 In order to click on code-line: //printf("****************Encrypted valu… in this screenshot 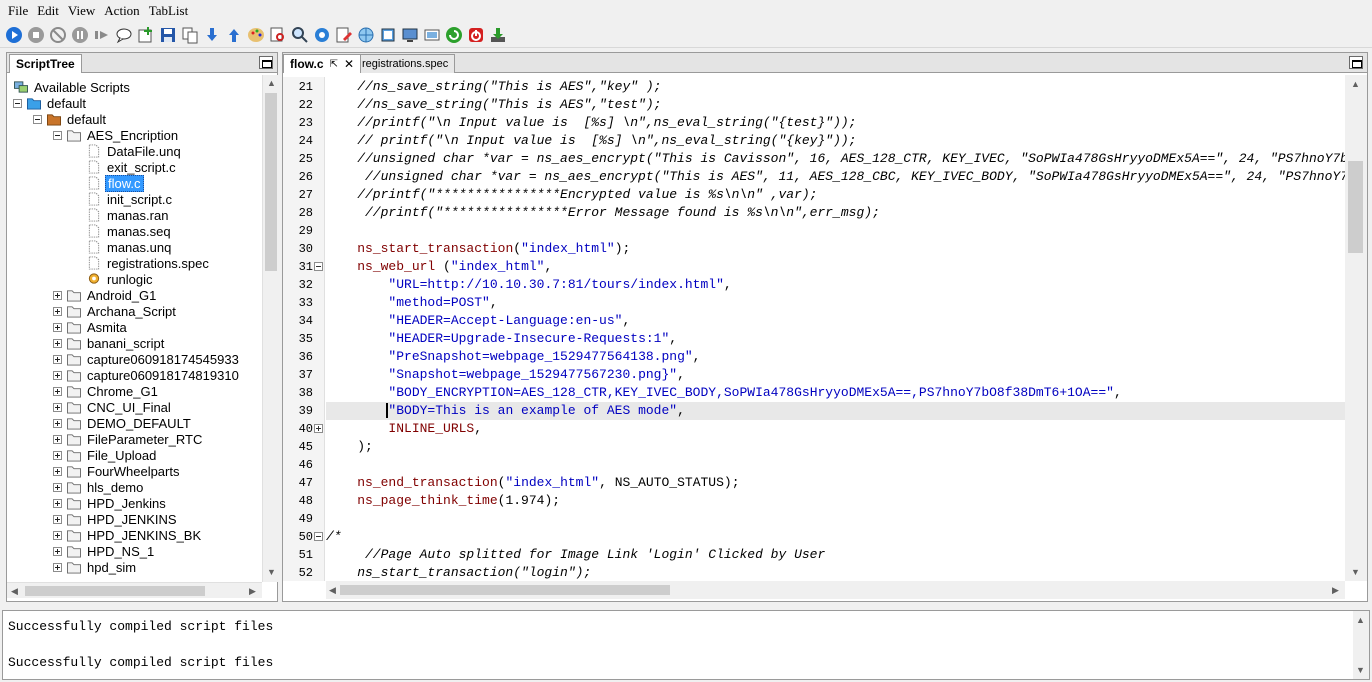, I will do `click(835, 195)`.